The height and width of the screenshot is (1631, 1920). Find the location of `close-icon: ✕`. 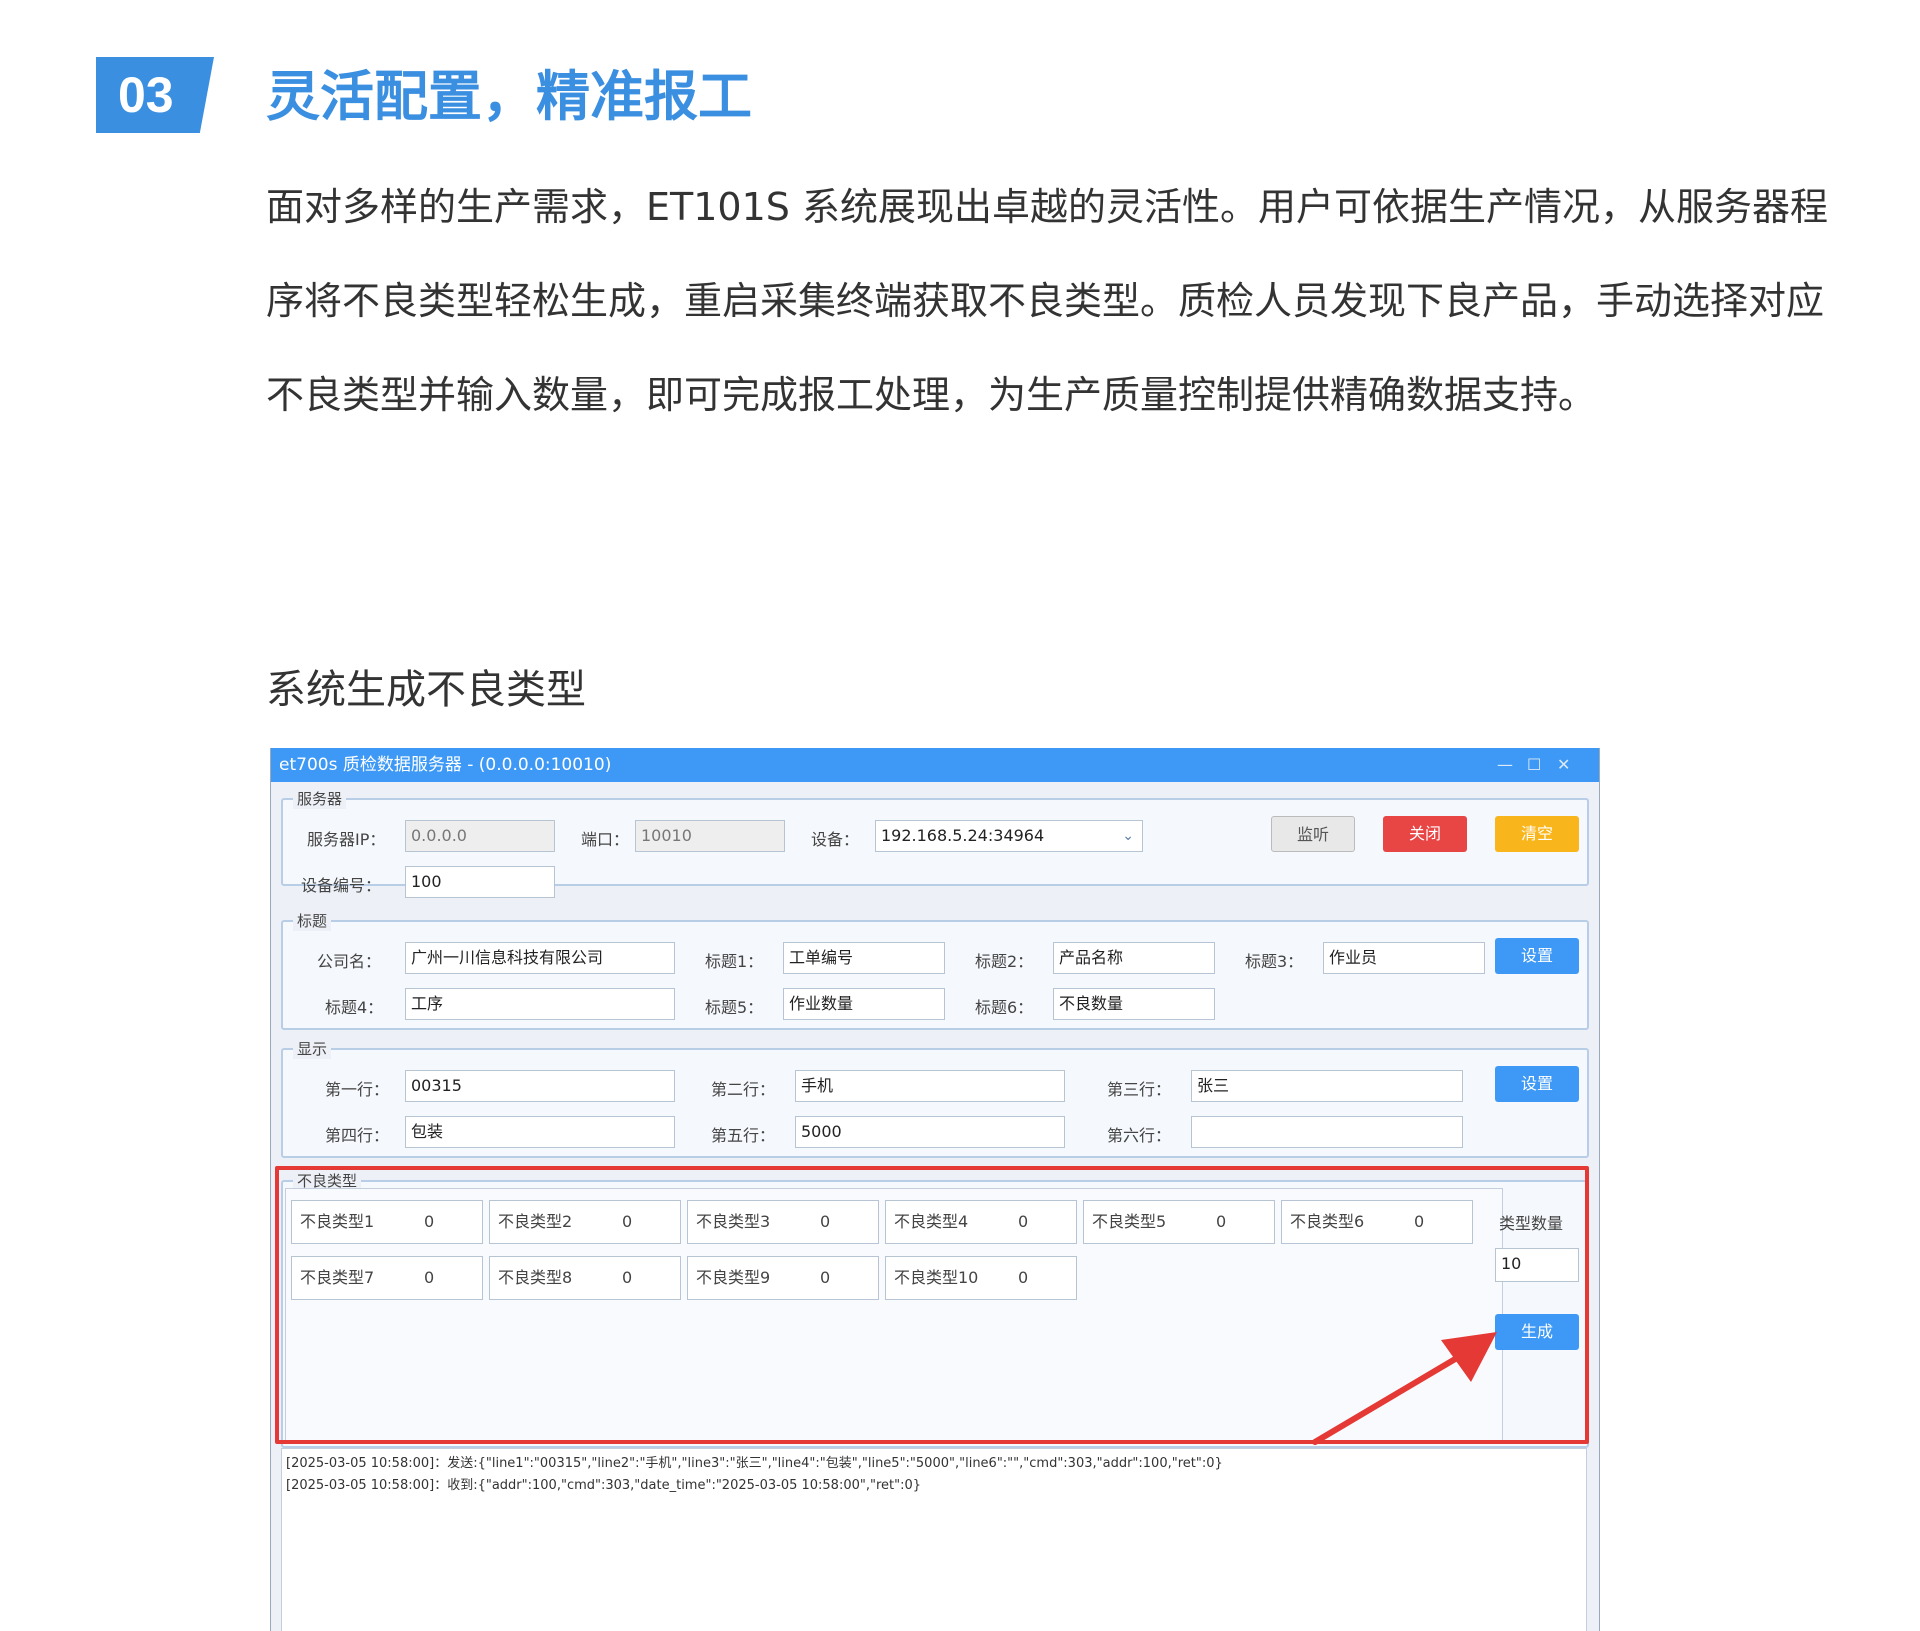

close-icon: ✕ is located at coordinates (1563, 765).